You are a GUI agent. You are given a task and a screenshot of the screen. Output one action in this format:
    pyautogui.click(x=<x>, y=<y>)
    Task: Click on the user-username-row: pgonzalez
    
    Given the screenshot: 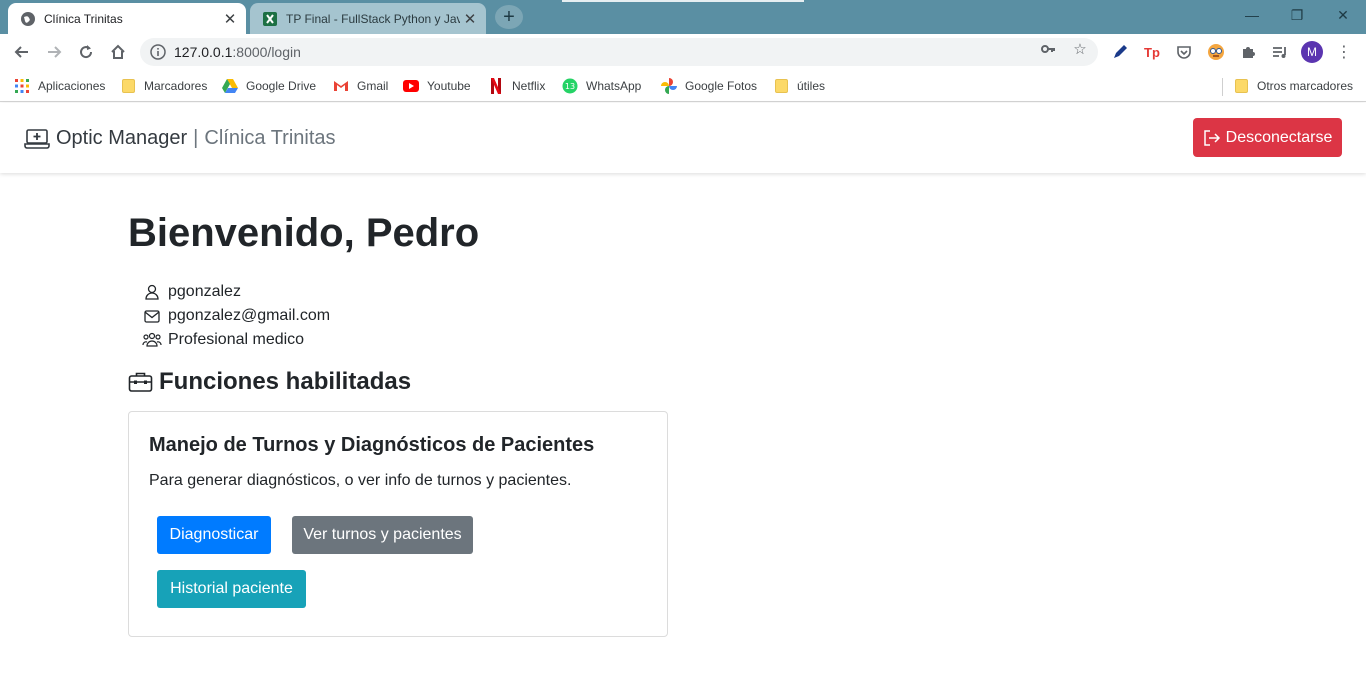 What is the action you would take?
    pyautogui.click(x=236, y=292)
    